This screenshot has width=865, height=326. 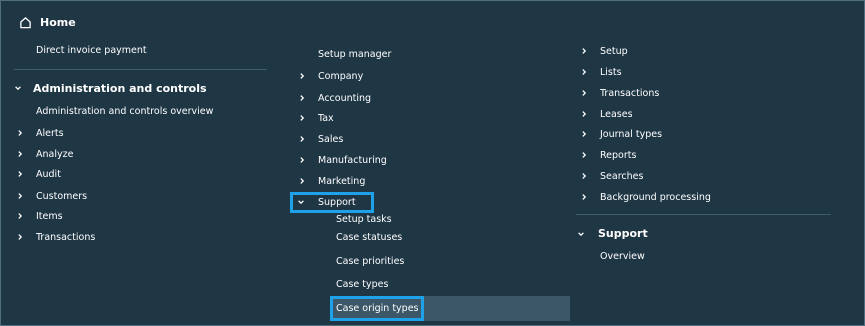 What do you see at coordinates (623, 233) in the screenshot?
I see `support-section-header: Support` at bounding box center [623, 233].